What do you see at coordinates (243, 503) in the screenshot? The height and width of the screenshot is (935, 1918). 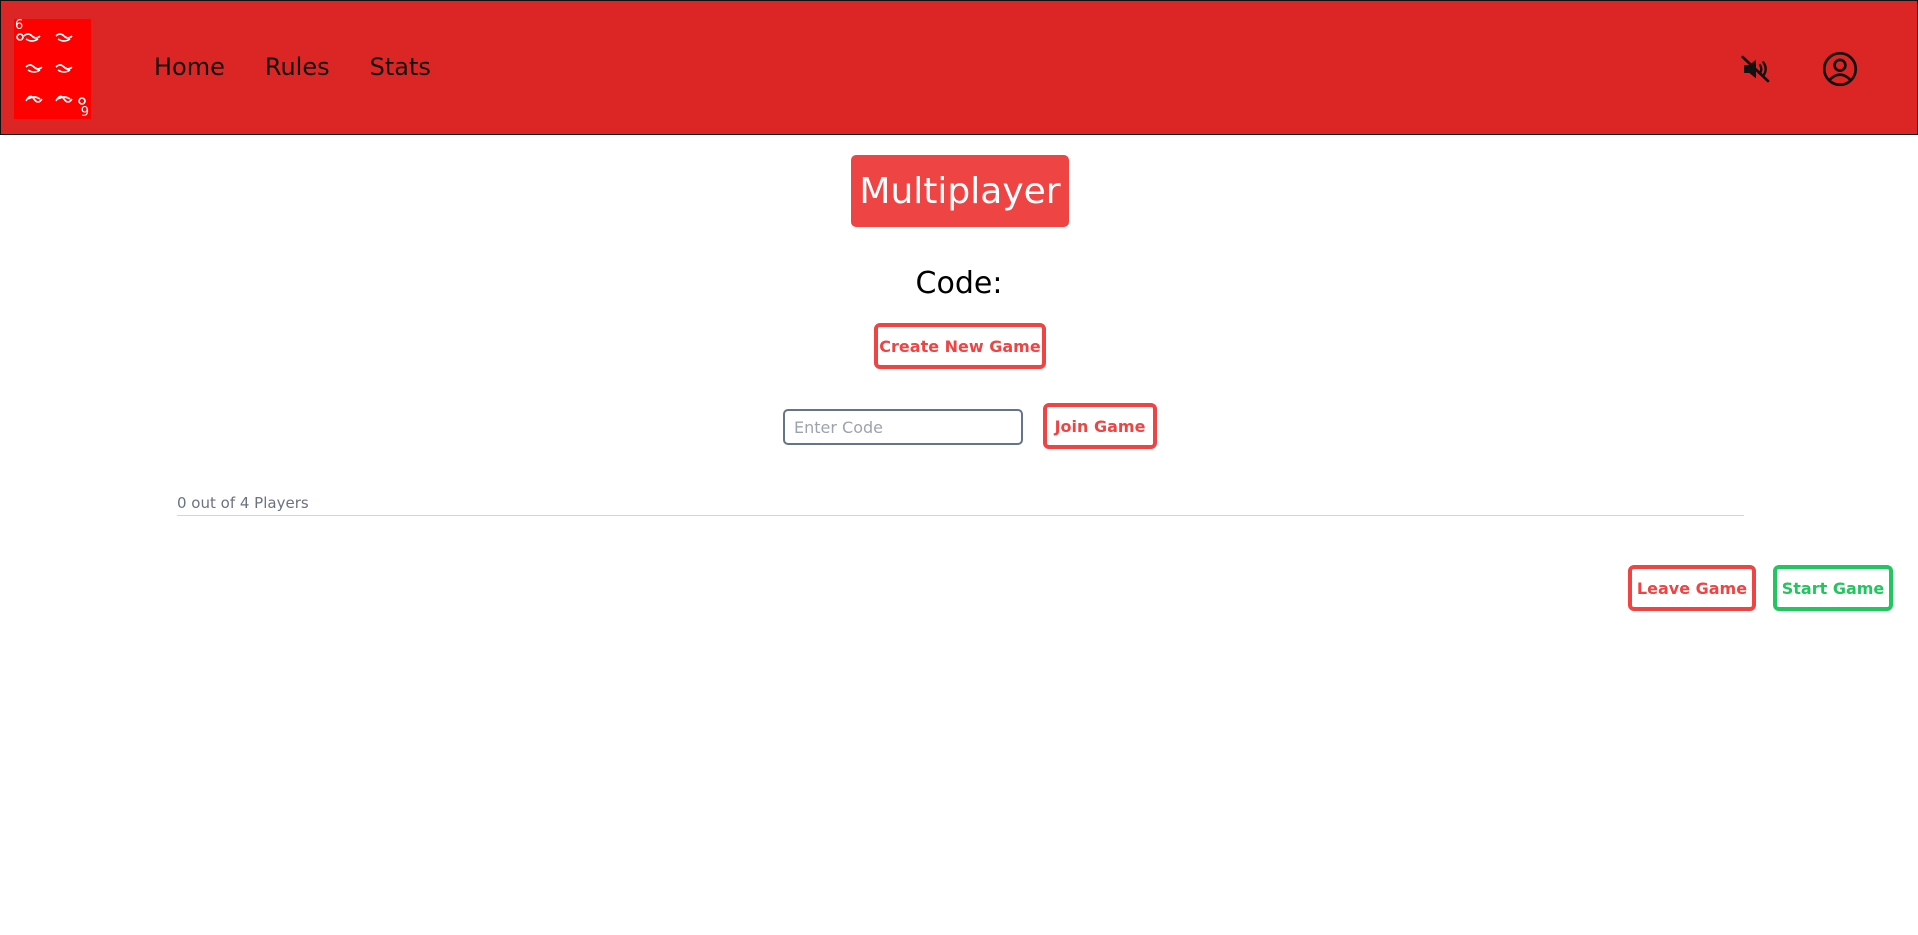 I see `players-count: 0 out of 4 Players` at bounding box center [243, 503].